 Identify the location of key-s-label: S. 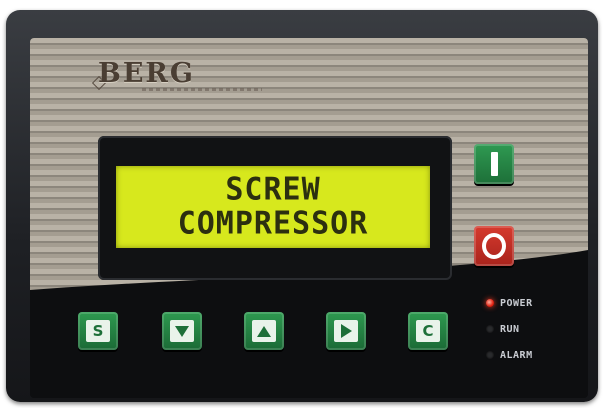
(98, 331).